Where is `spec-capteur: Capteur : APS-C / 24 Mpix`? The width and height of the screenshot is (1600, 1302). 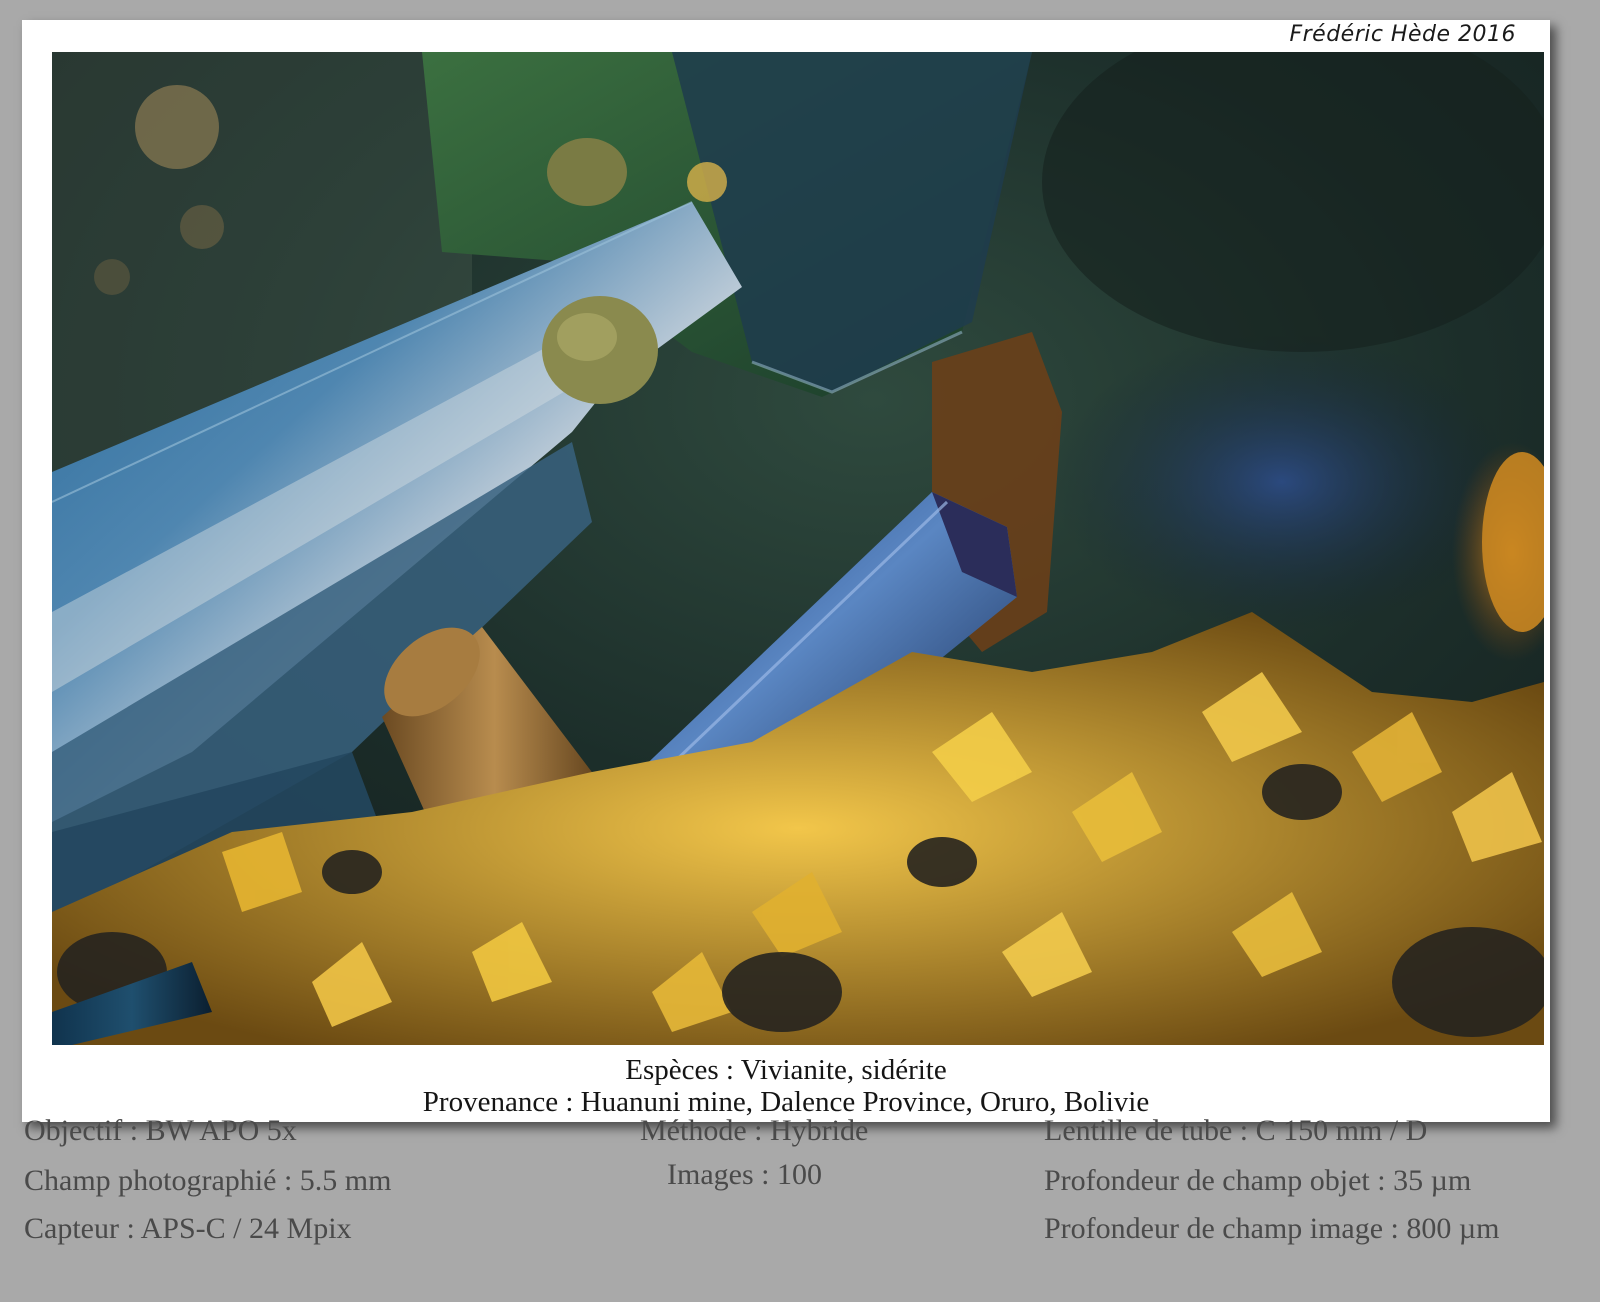 spec-capteur: Capteur : APS-C / 24 Mpix is located at coordinates (188, 1228).